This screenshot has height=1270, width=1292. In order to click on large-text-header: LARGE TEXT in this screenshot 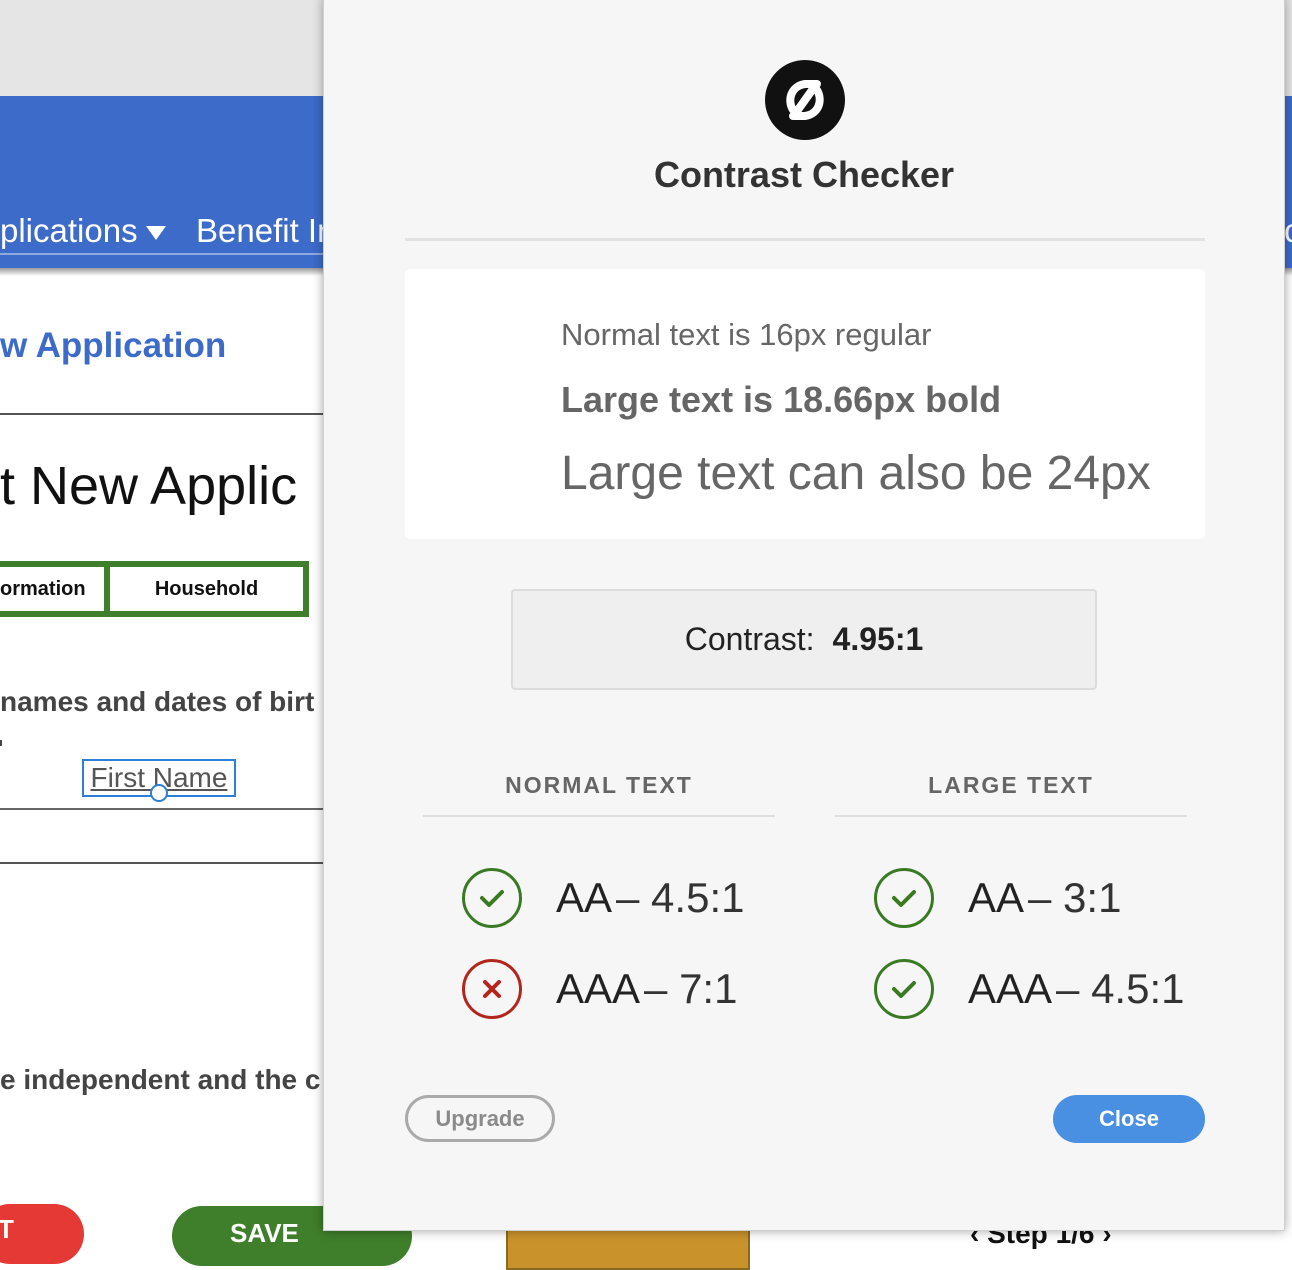, I will do `click(1011, 785)`.